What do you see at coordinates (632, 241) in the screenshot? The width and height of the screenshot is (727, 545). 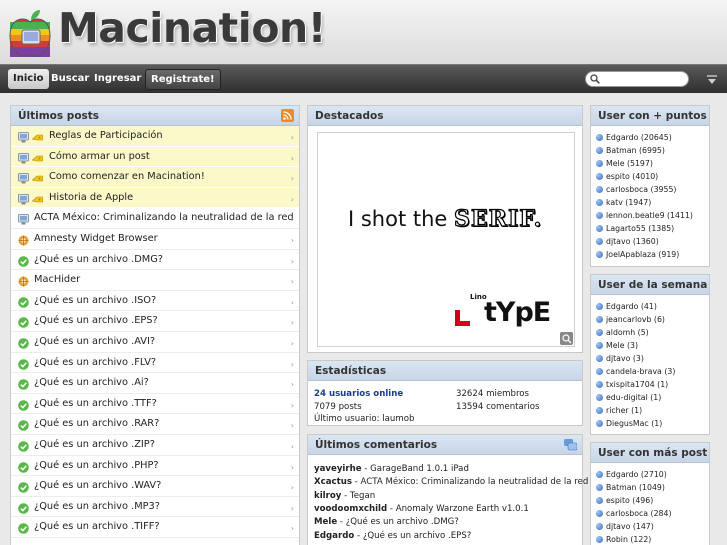 I see `user-name-link: djtavo (1360)` at bounding box center [632, 241].